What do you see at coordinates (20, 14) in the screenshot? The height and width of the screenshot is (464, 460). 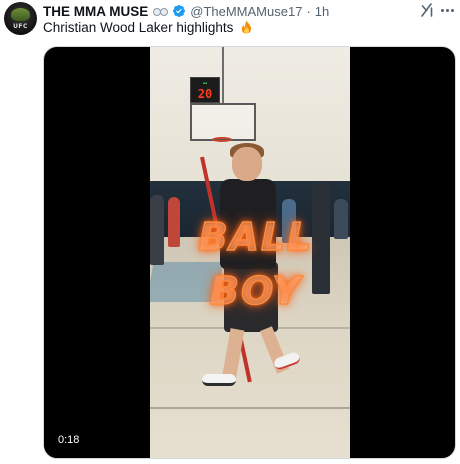 I see `avatar-logo-mark` at bounding box center [20, 14].